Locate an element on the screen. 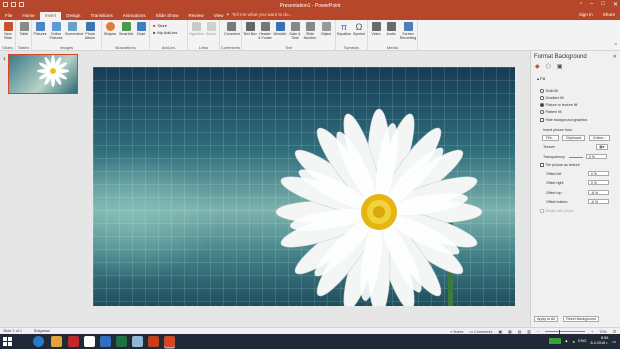 The image size is (620, 349). picture-fill-option: Picture or texture fill is located at coordinates (558, 105).